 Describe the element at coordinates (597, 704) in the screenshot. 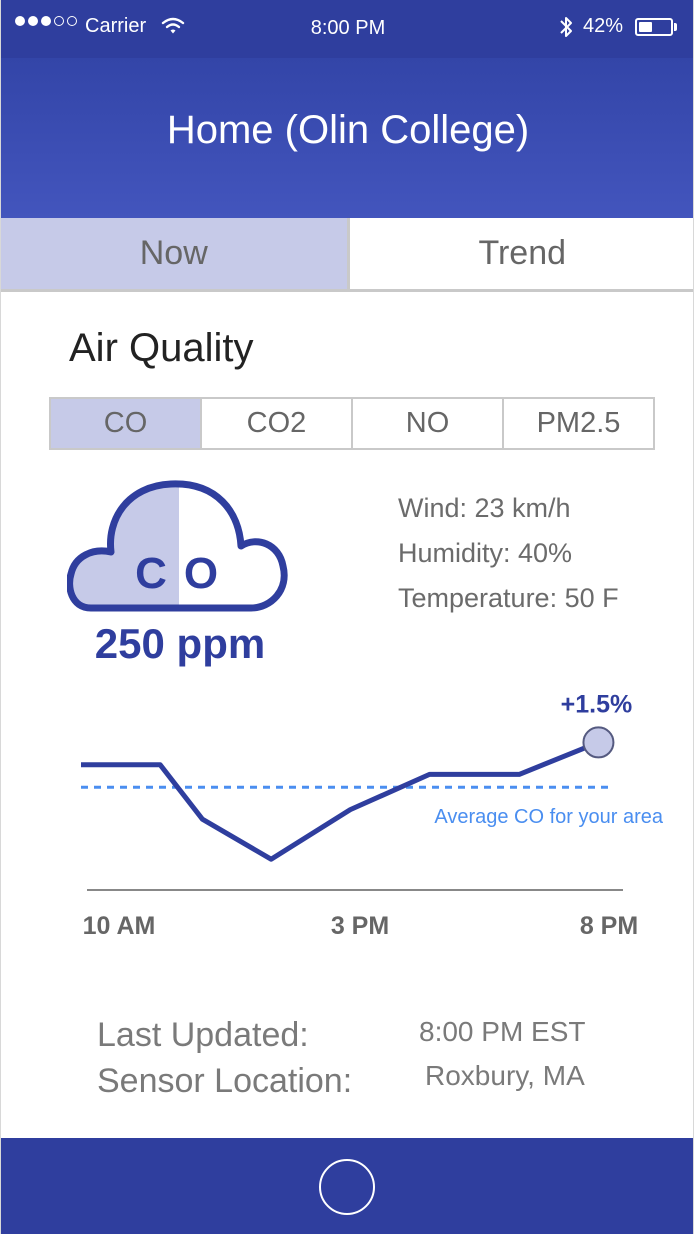

I see `change-label: +1.5%` at that location.